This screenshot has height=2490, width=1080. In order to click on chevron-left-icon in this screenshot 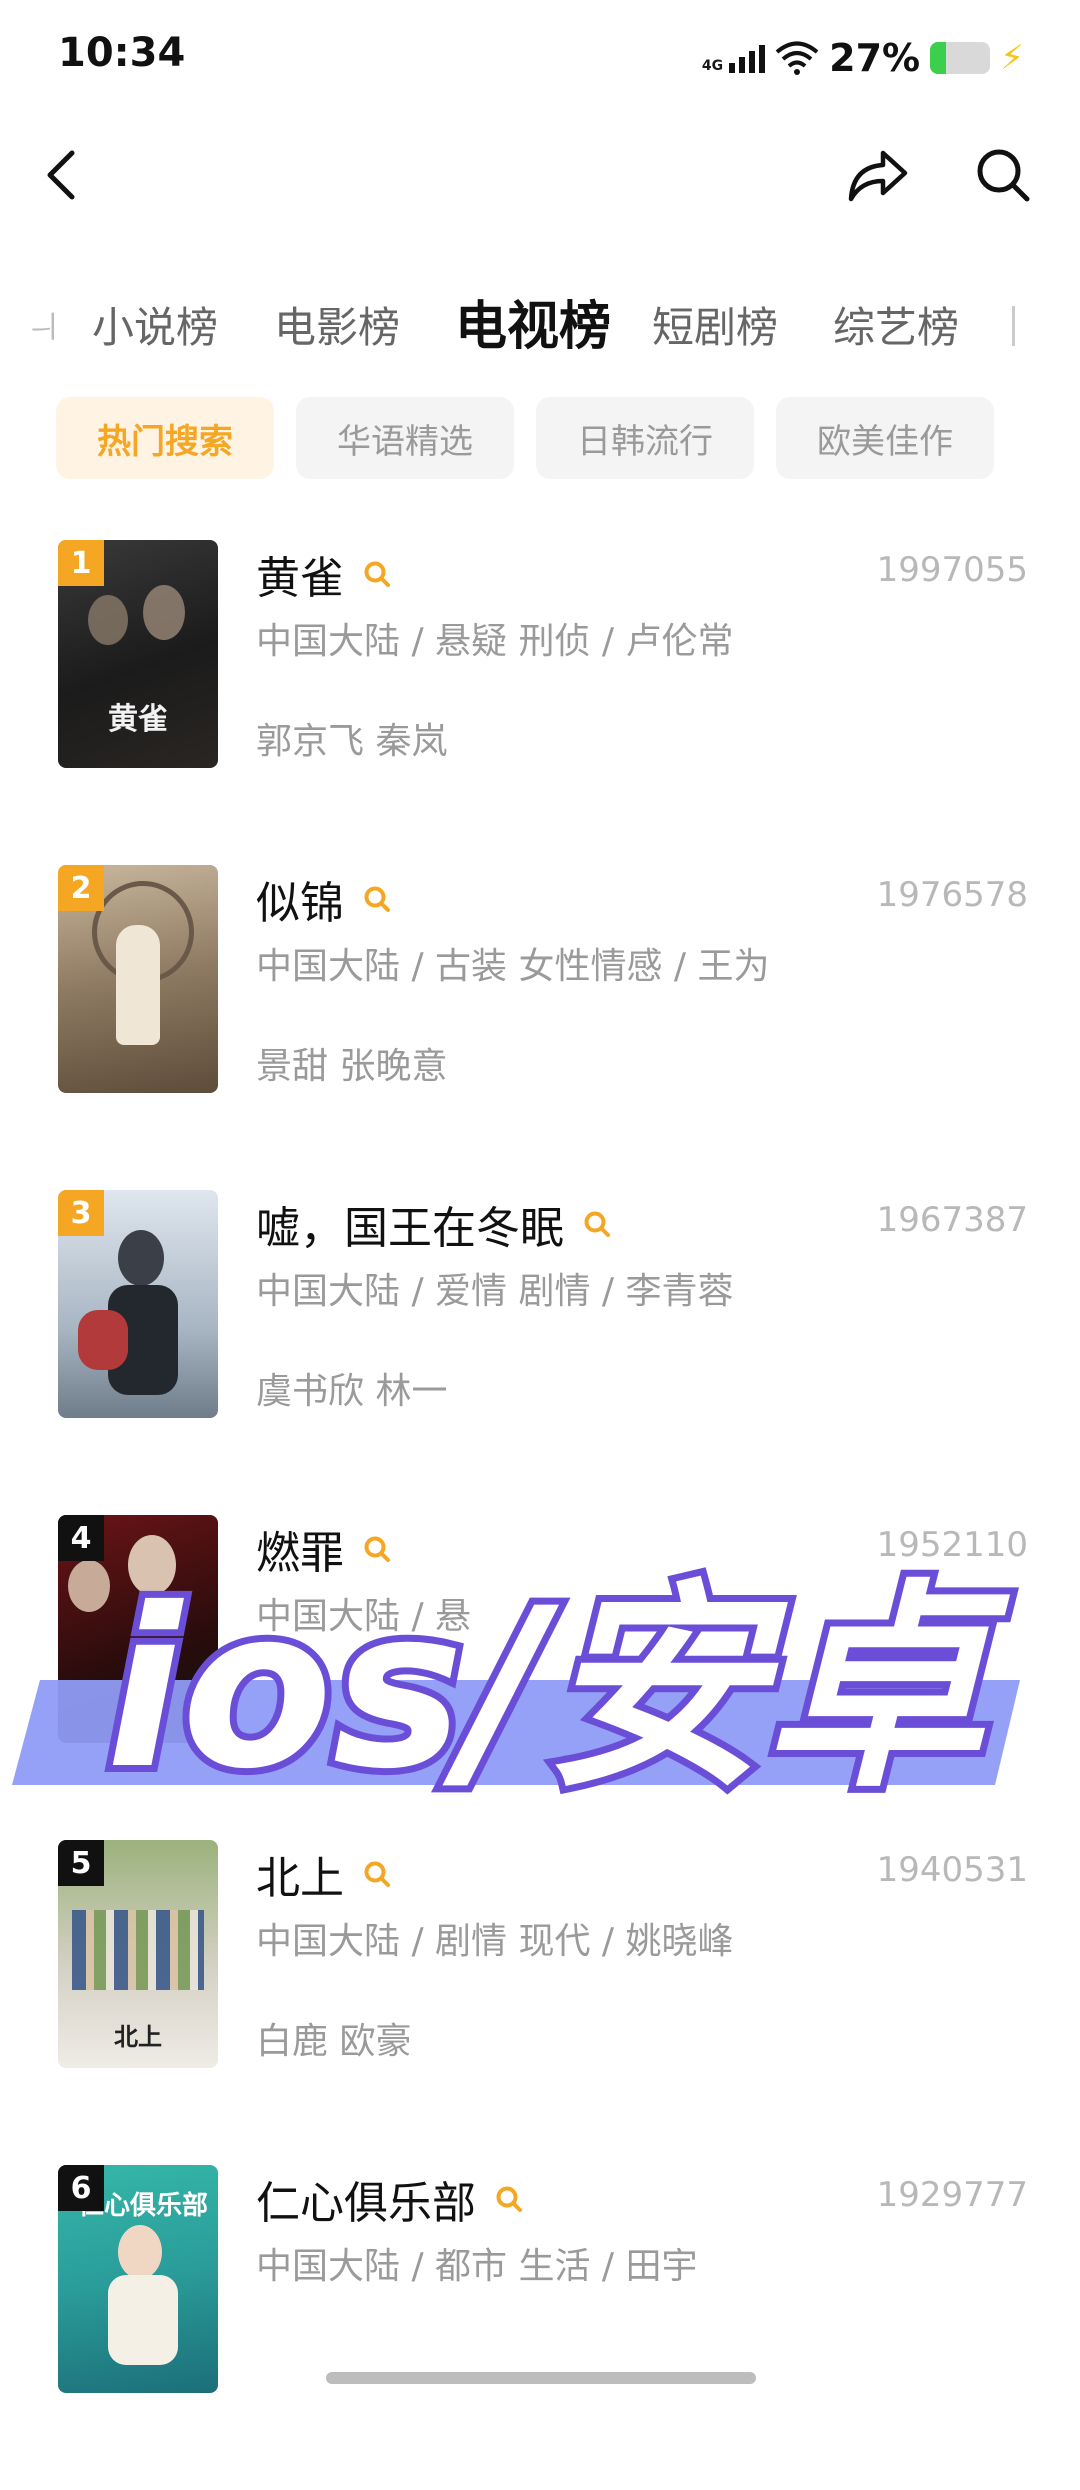, I will do `click(61, 175)`.